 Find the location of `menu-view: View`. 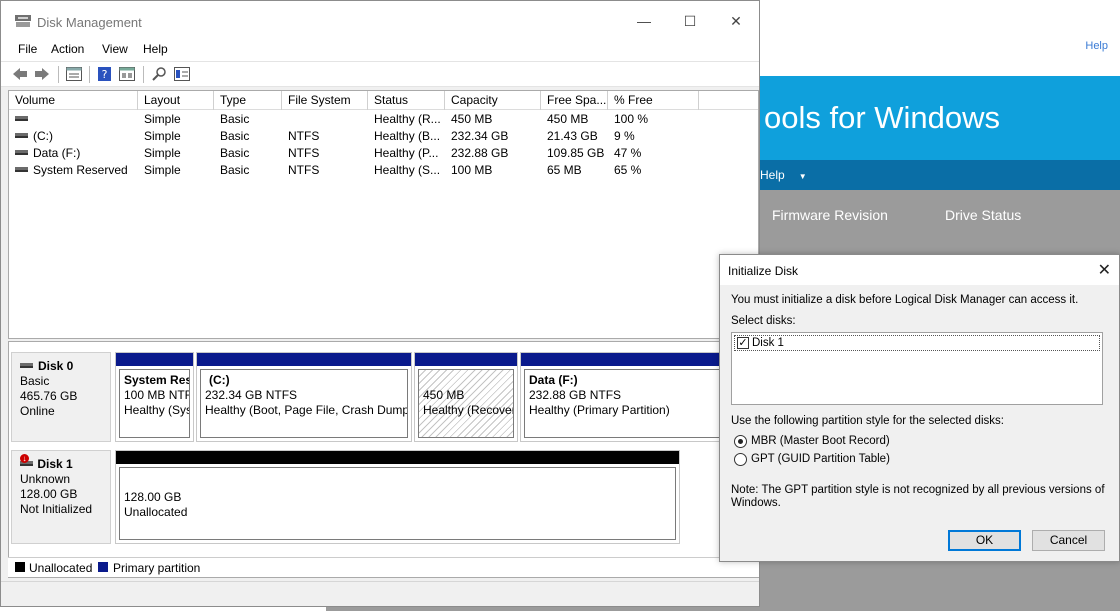

menu-view: View is located at coordinates (115, 49).